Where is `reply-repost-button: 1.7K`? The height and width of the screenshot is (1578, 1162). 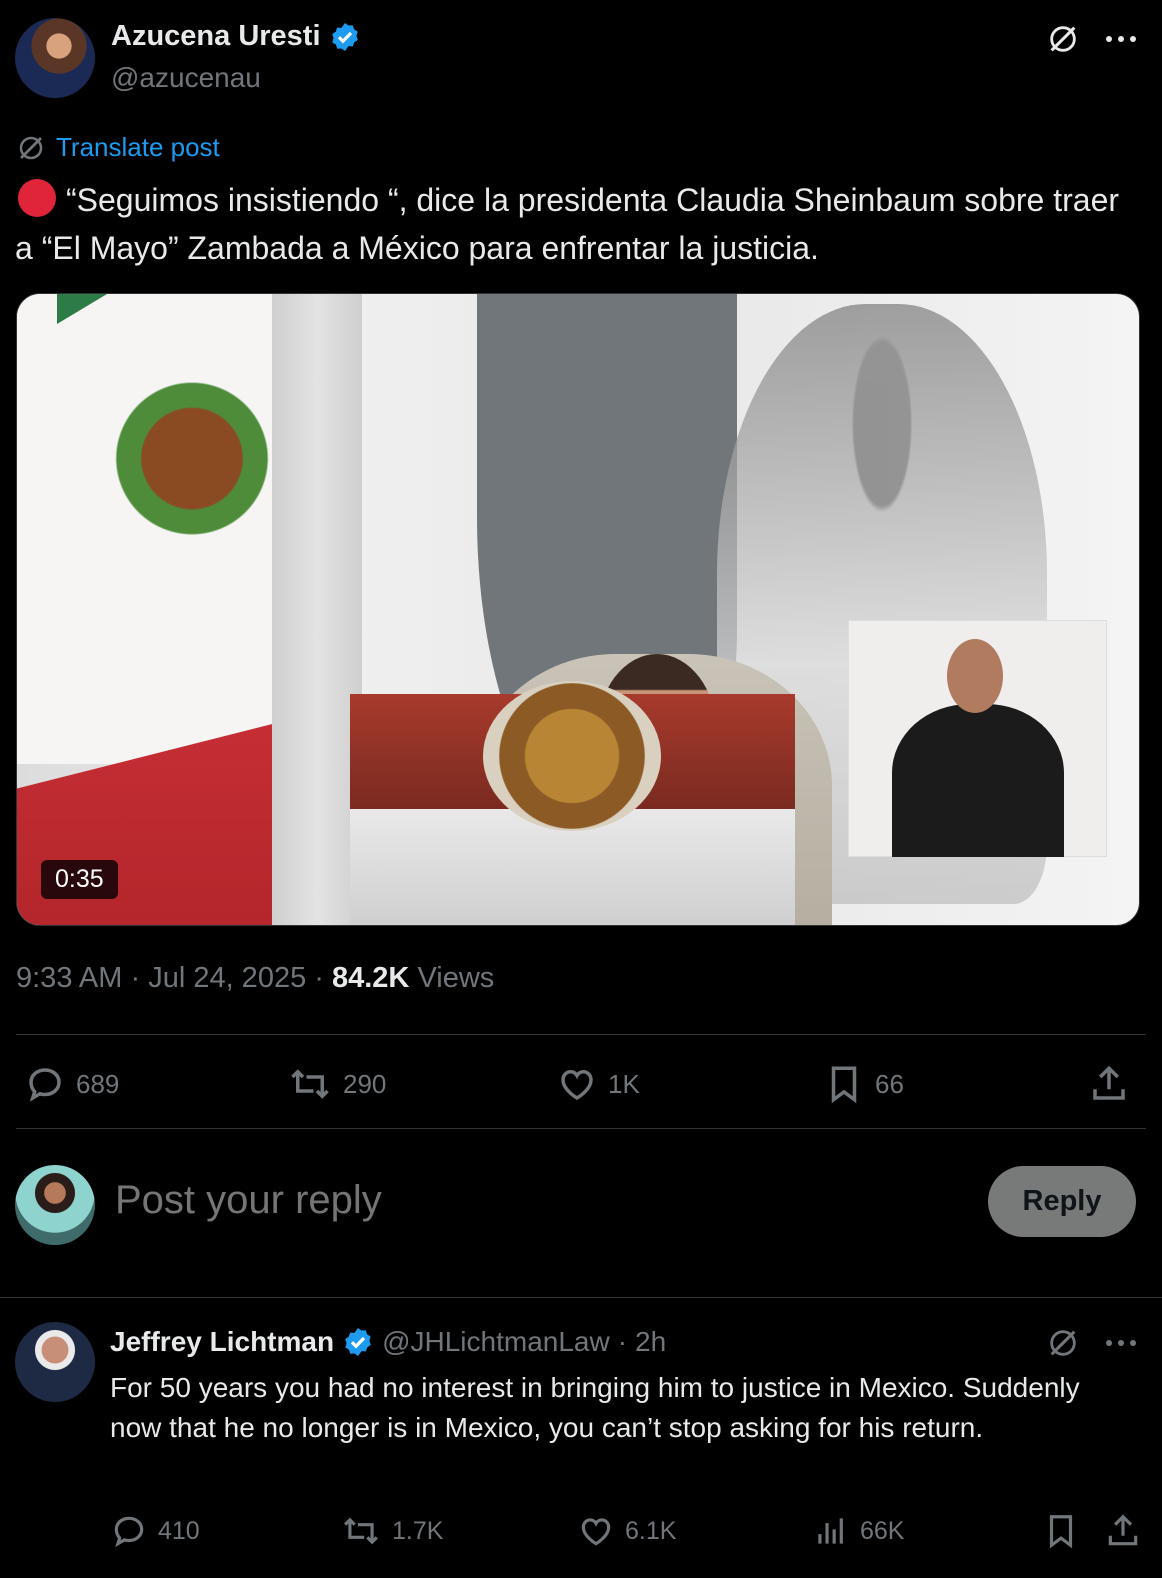
reply-repost-button: 1.7K is located at coordinates (391, 1531).